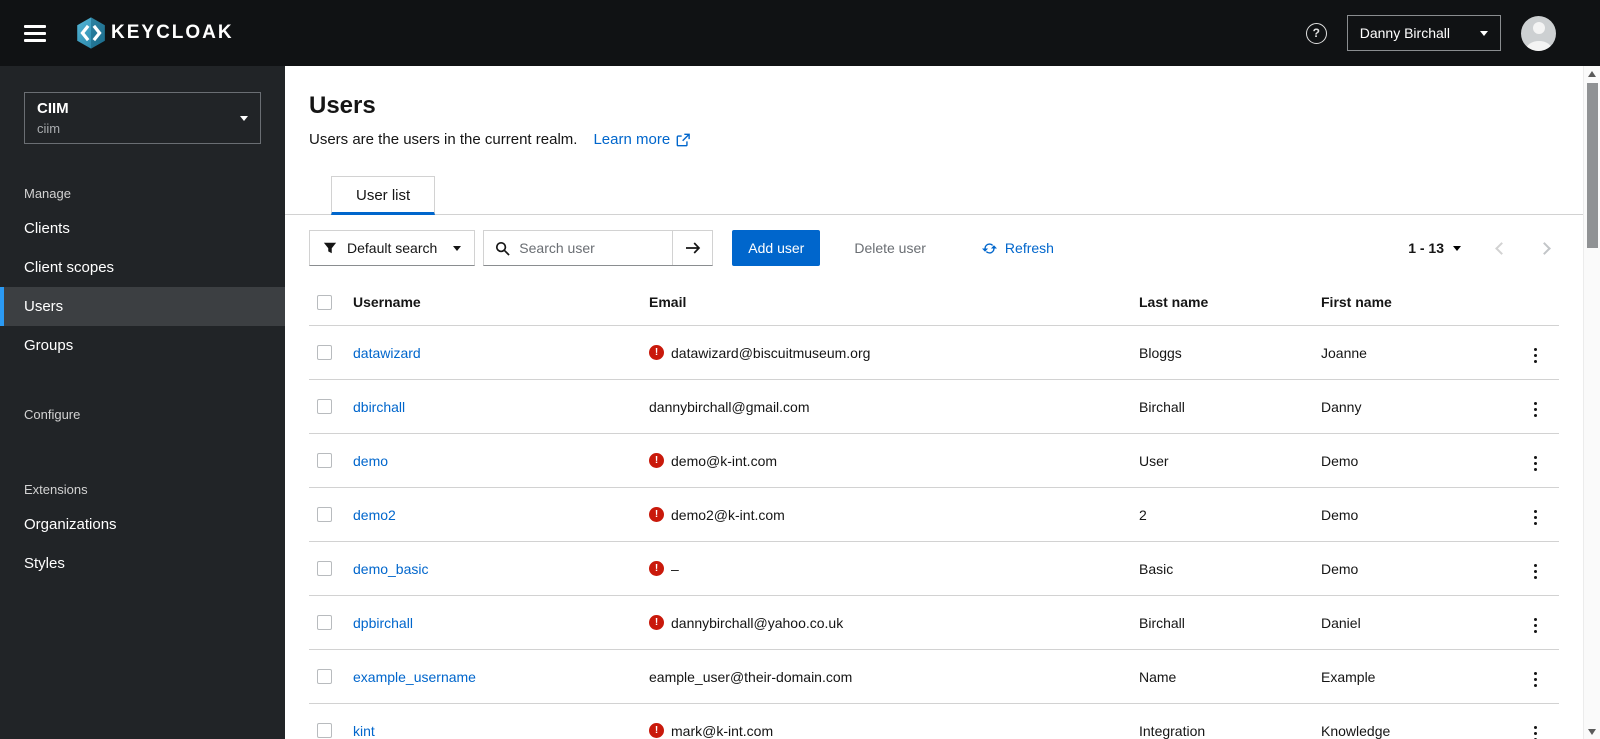 This screenshot has height=739, width=1600. Describe the element at coordinates (1408, 460) in the screenshot. I see `first-name-cell: Demo` at that location.